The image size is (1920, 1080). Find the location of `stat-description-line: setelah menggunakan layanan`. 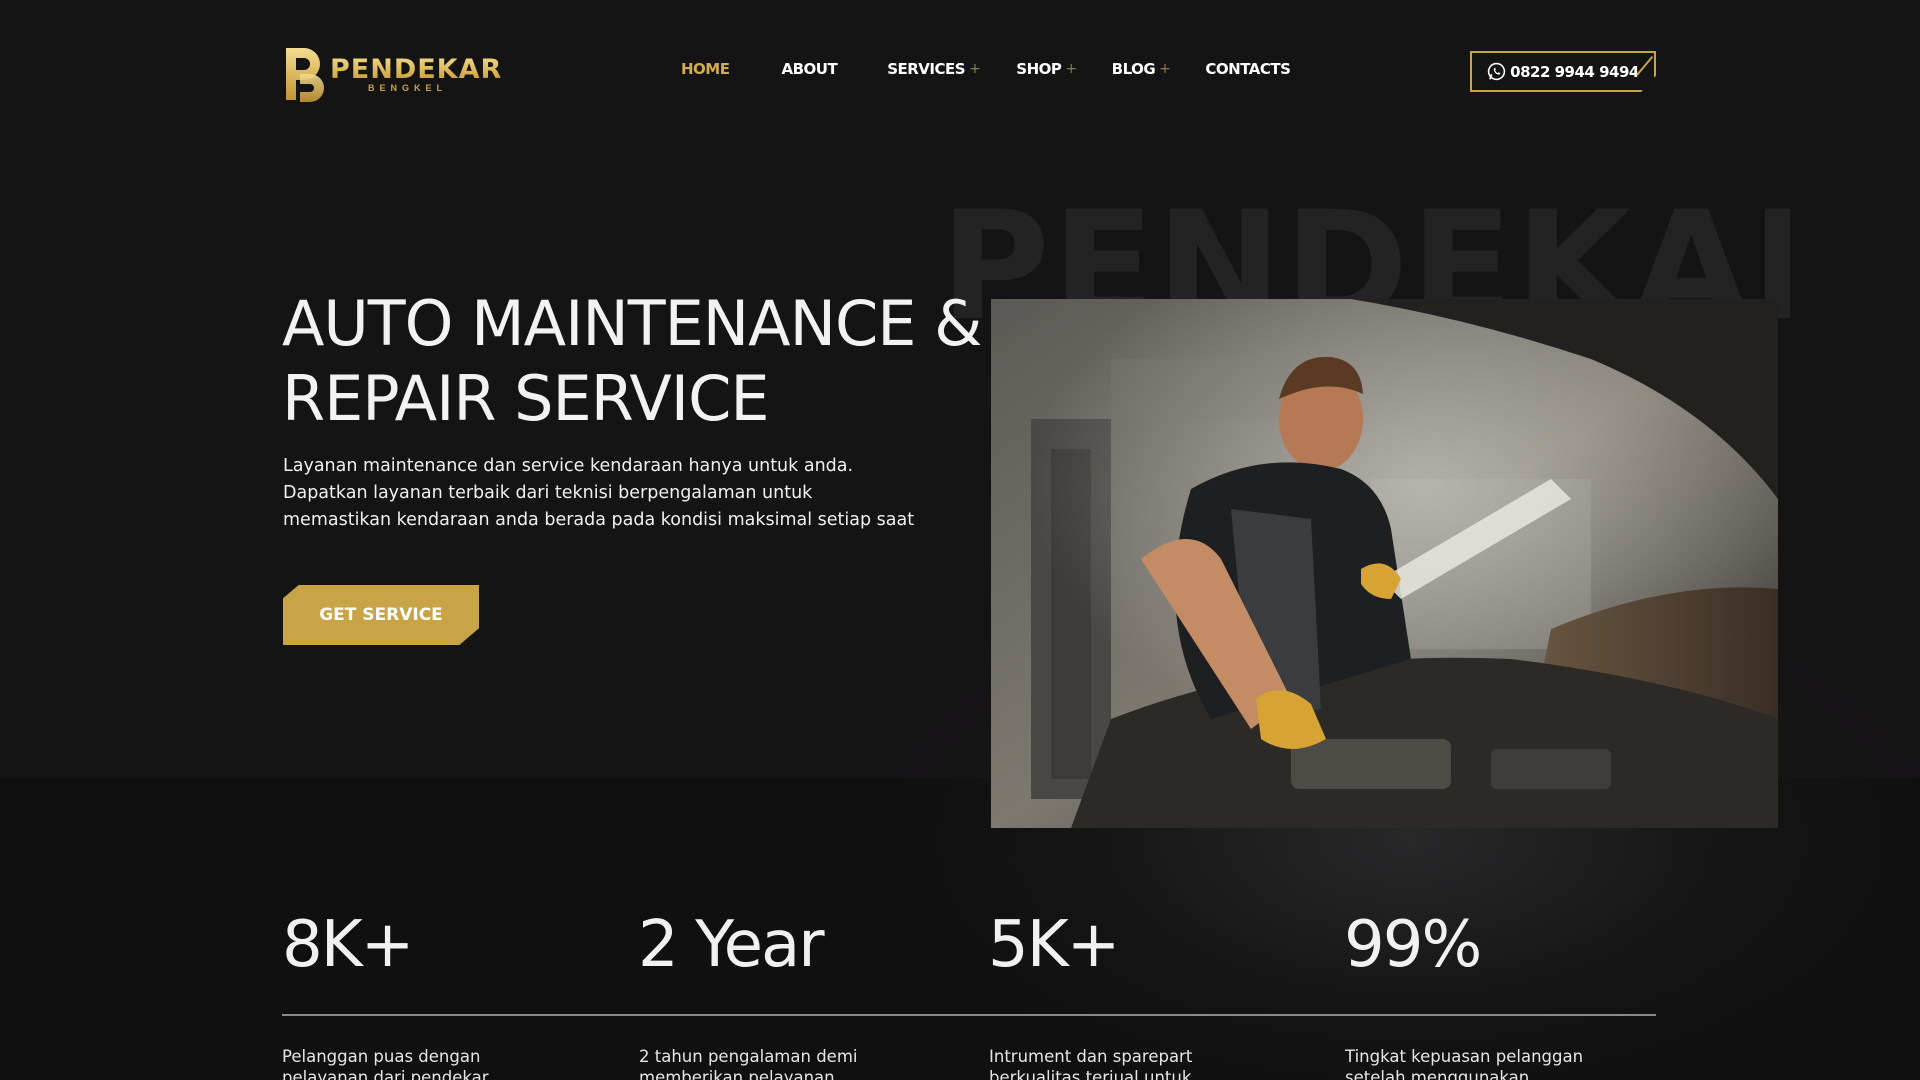

stat-description-line: setelah menggunakan layanan is located at coordinates (1437, 1074).